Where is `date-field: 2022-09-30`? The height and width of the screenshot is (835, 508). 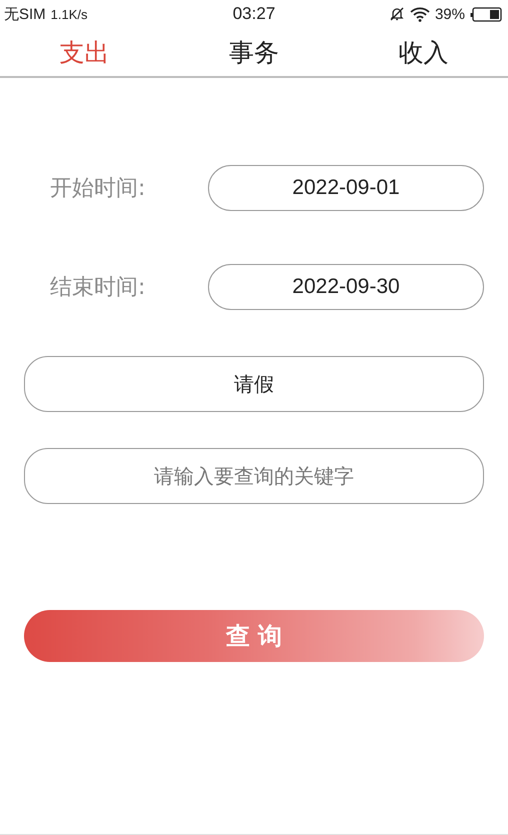 date-field: 2022-09-30 is located at coordinates (346, 287).